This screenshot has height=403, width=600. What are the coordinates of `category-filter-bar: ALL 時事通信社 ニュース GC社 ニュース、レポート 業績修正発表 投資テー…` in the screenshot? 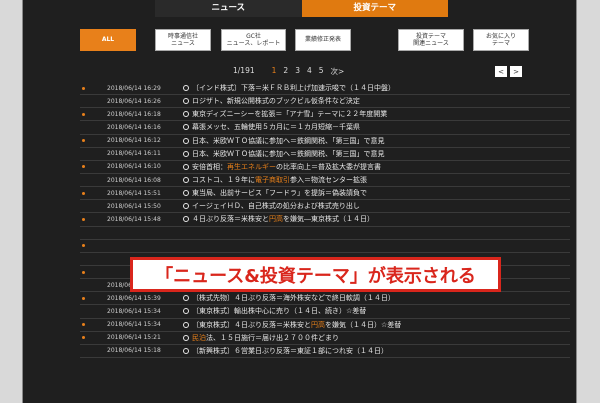 It's located at (310, 40).